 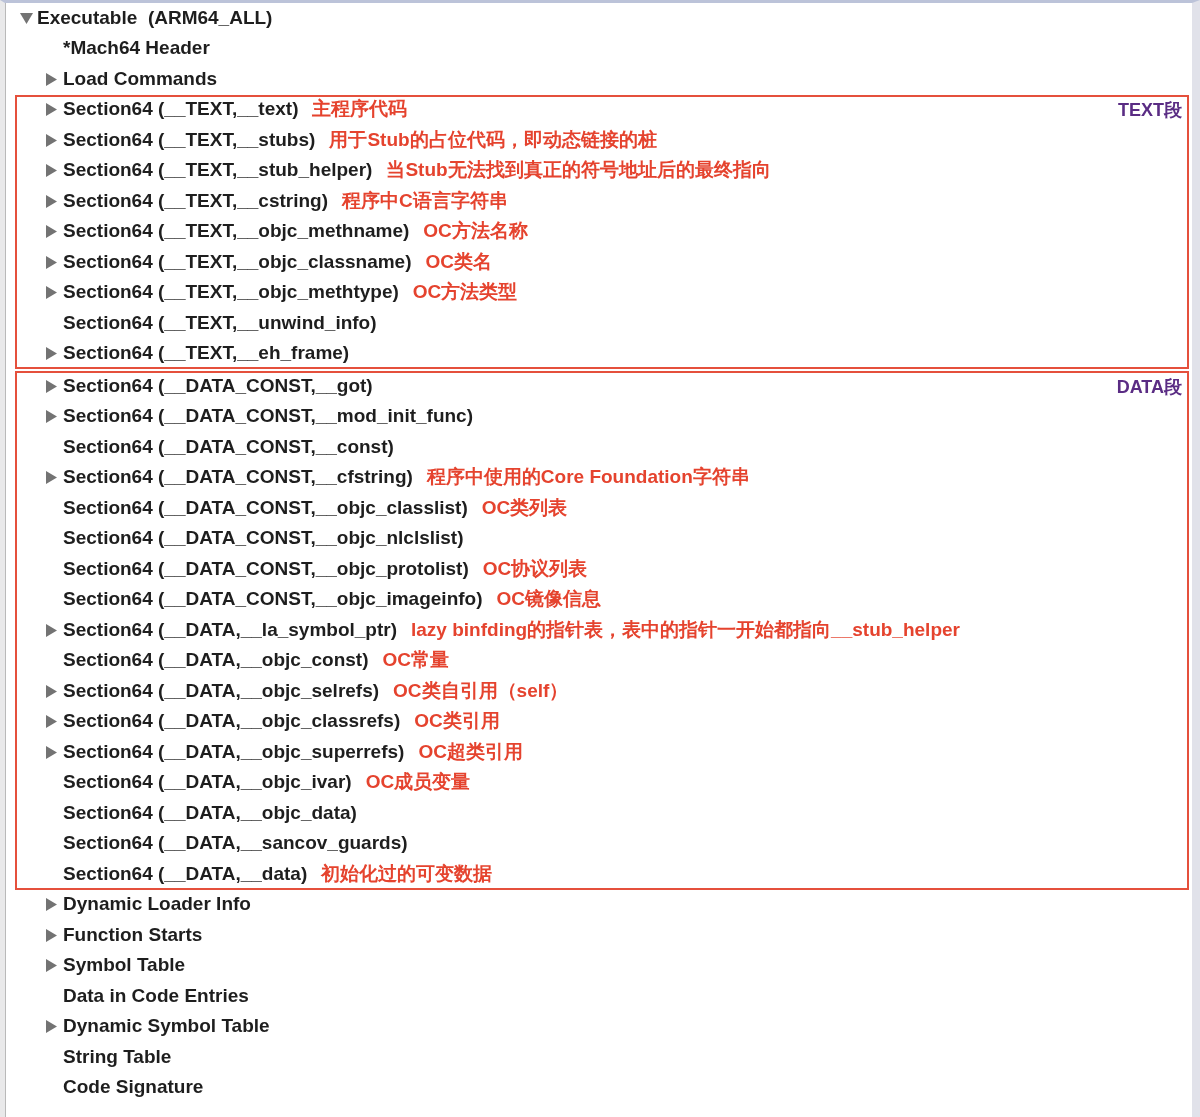 What do you see at coordinates (238, 478) in the screenshot?
I see `tree-item-label: Section64 (__DATA_CONST,__cfstring)` at bounding box center [238, 478].